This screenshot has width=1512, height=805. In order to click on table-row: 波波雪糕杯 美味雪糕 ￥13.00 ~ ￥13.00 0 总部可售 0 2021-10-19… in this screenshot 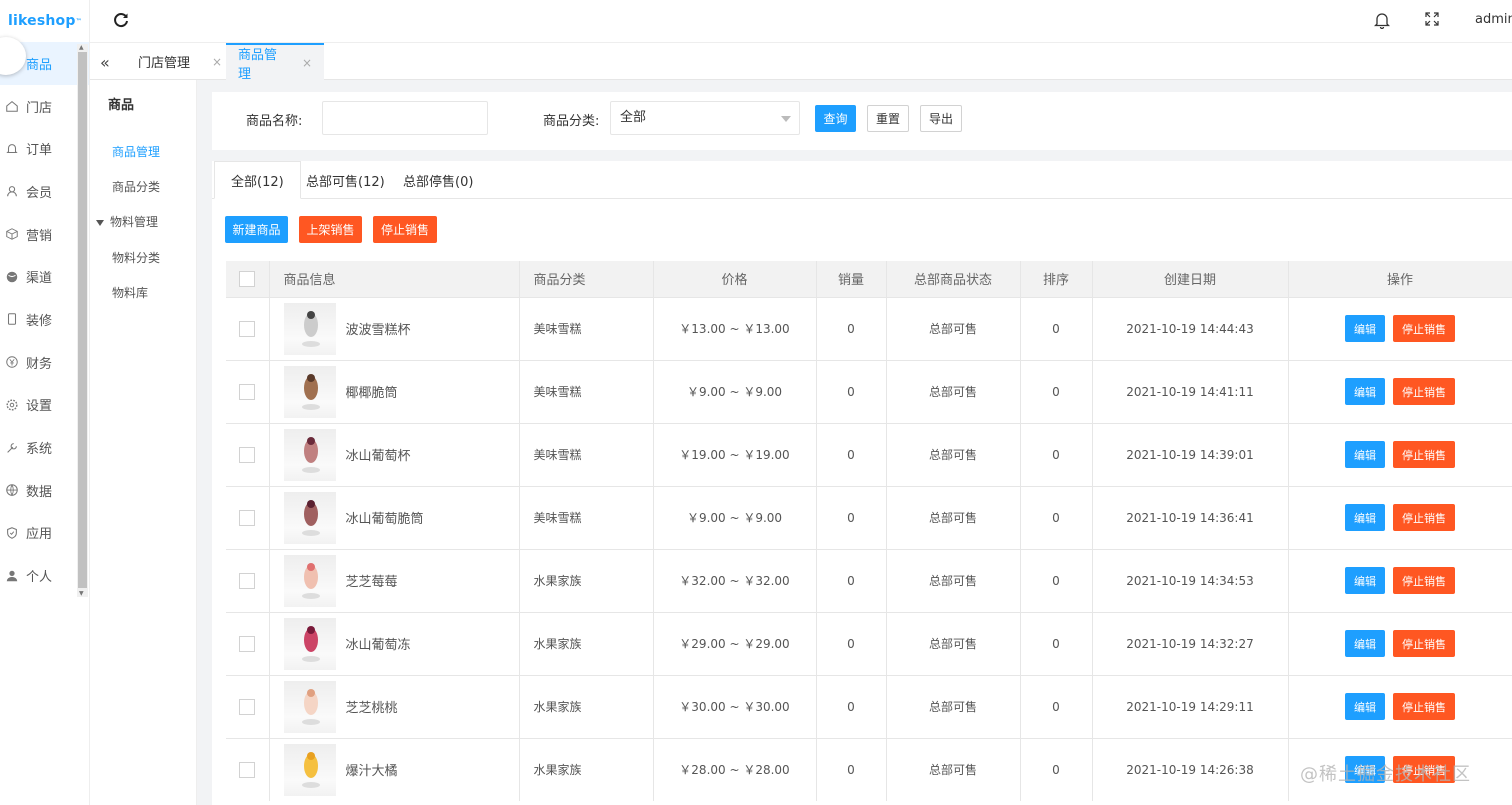, I will do `click(869, 328)`.